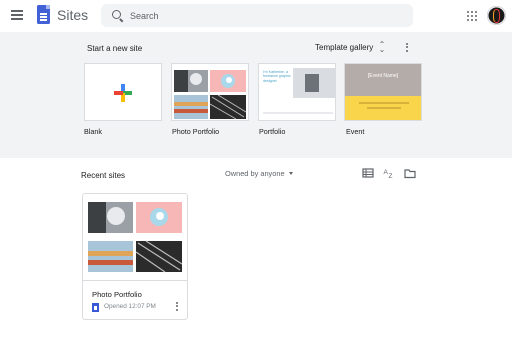 This screenshot has height=342, width=512. I want to click on template-label: Blank, so click(93, 131).